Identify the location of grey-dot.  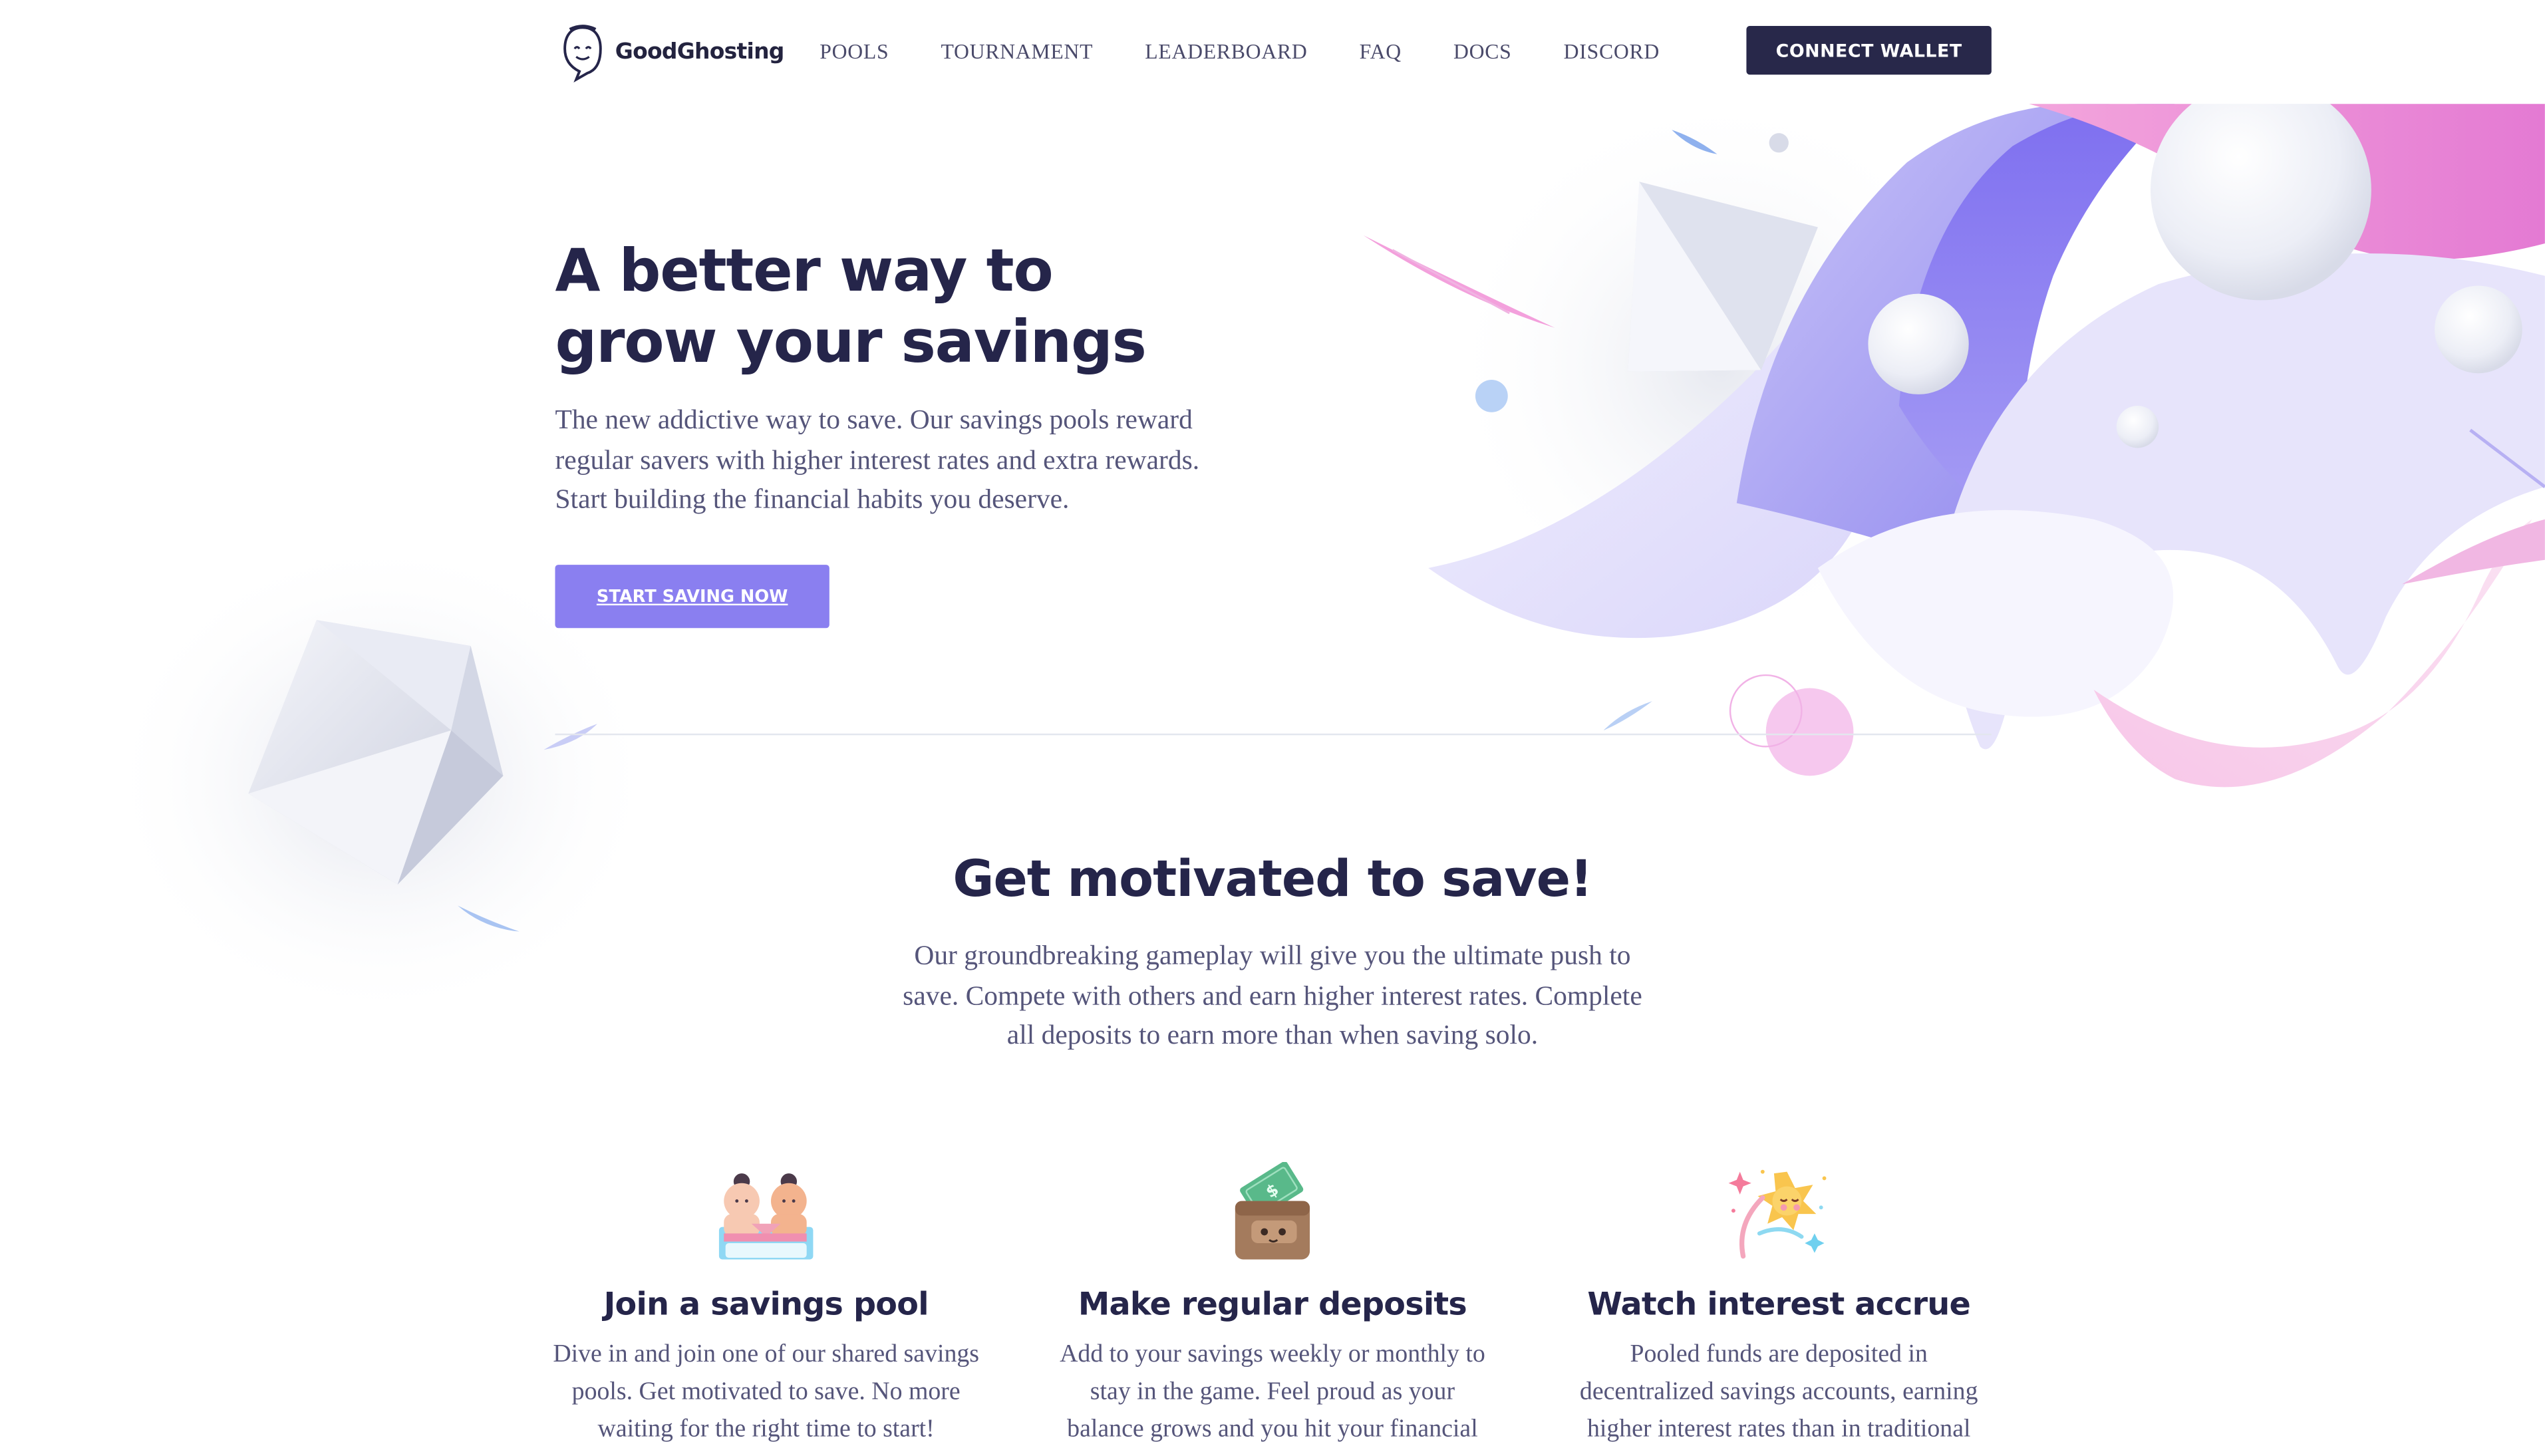
(1779, 143).